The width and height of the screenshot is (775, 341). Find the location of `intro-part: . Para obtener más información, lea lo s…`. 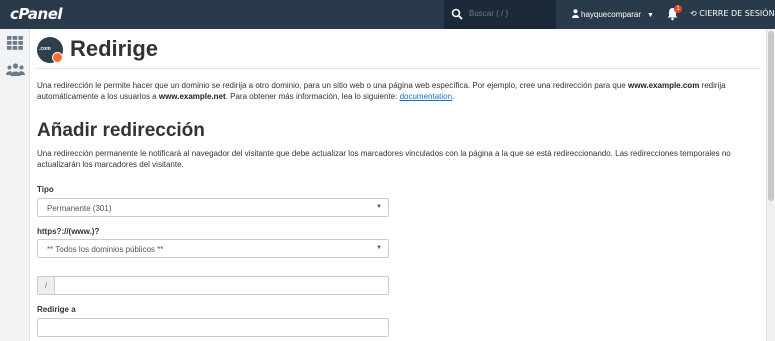

intro-part: . Para obtener más información, lea lo s… is located at coordinates (312, 96).